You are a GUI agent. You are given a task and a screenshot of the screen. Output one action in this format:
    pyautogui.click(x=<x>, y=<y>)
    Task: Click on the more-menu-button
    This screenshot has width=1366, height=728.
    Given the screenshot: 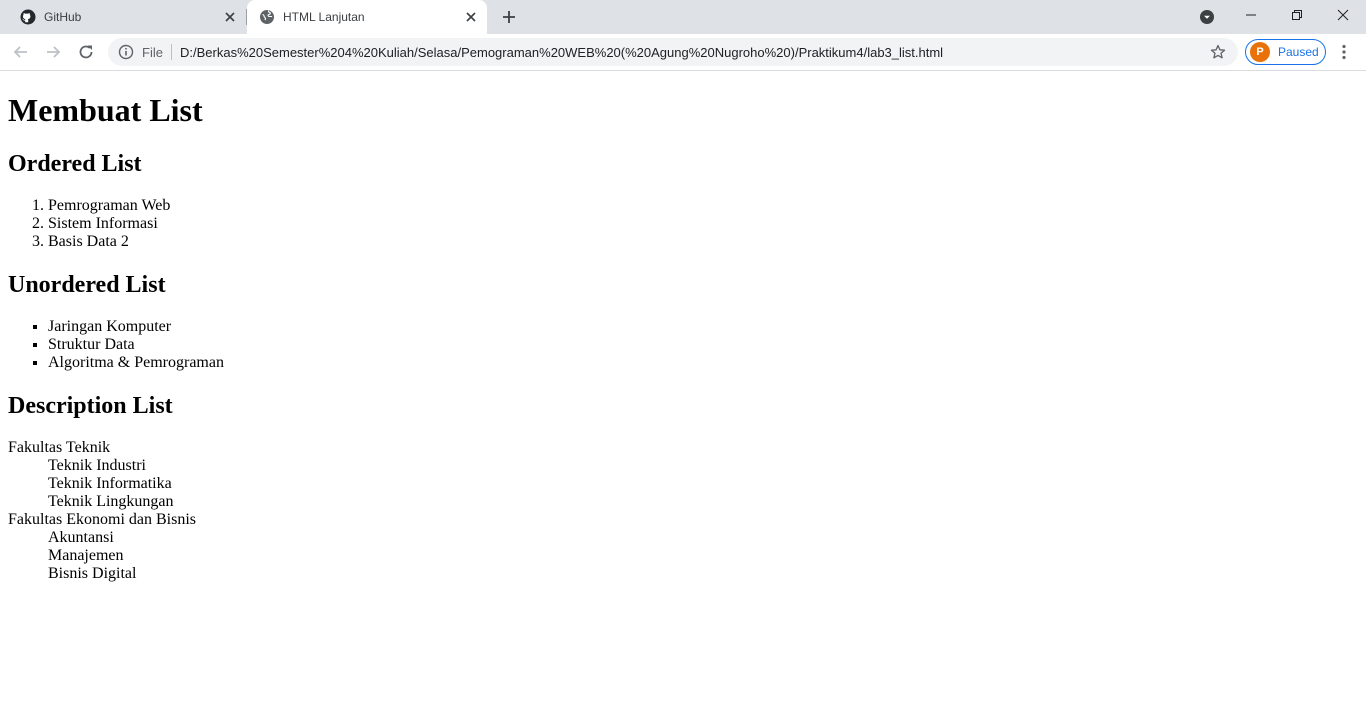 What is the action you would take?
    pyautogui.click(x=1344, y=52)
    